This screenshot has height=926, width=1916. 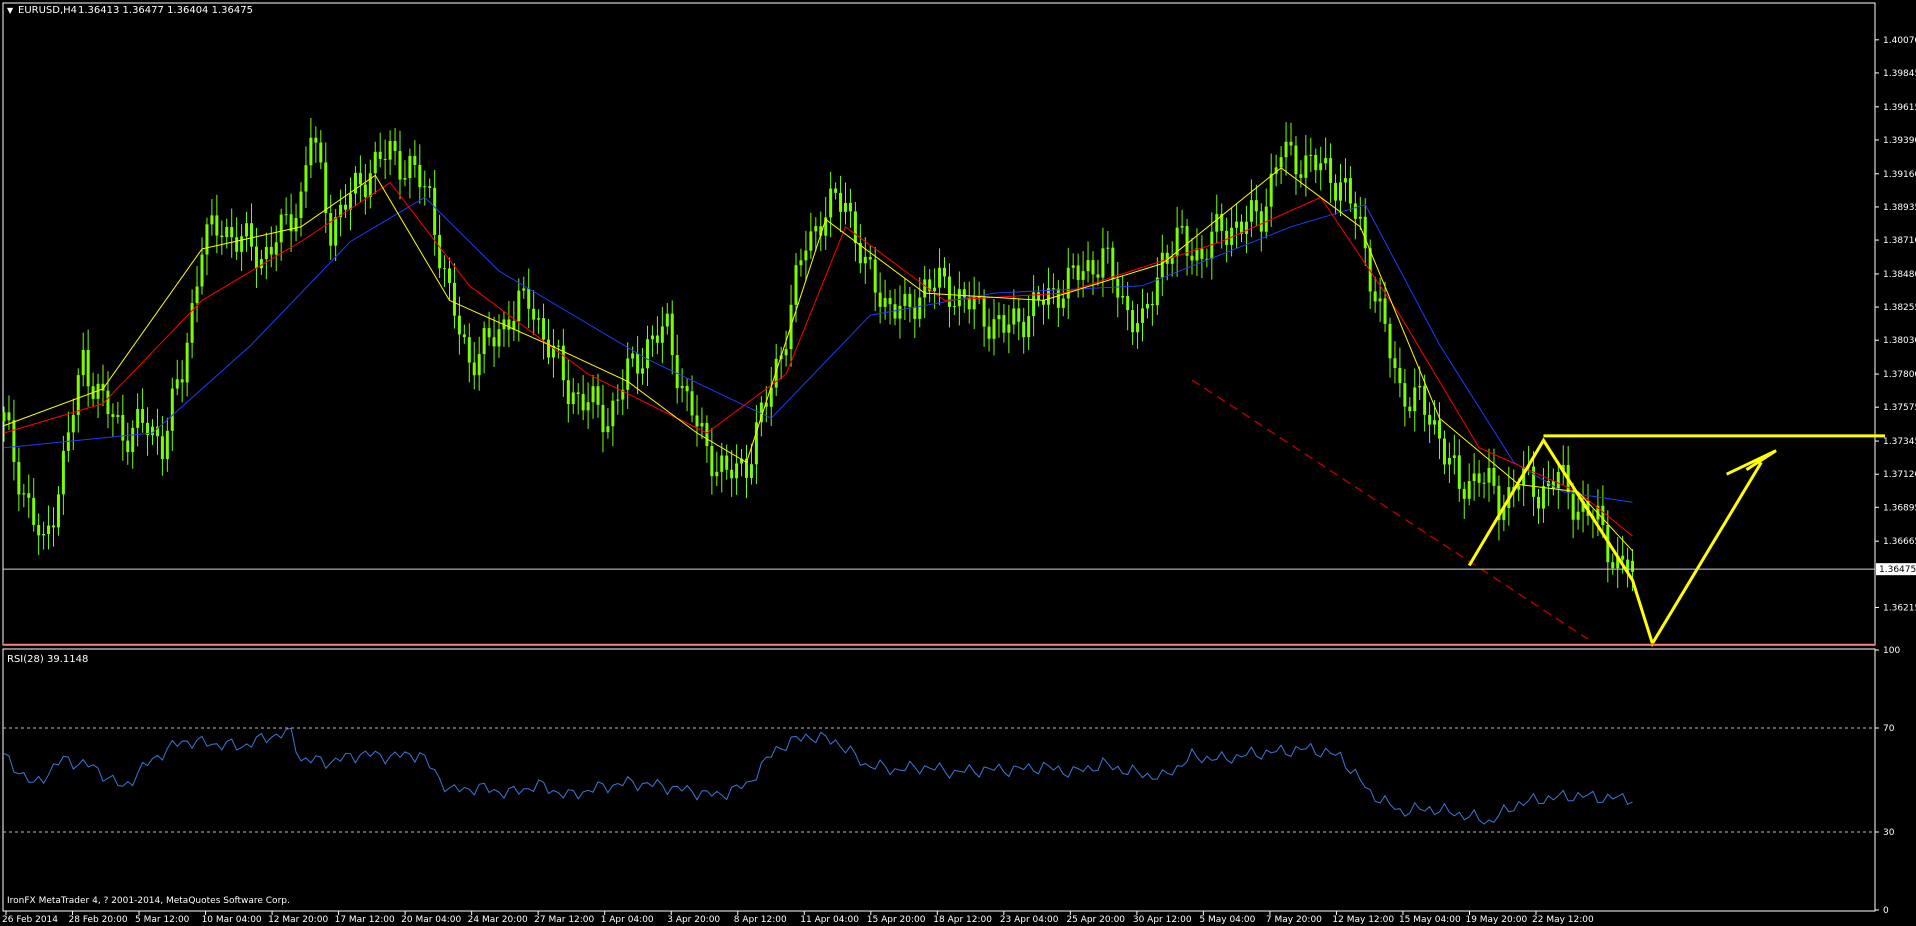 I want to click on symbol-label: EURUSD,H4, so click(x=47, y=10).